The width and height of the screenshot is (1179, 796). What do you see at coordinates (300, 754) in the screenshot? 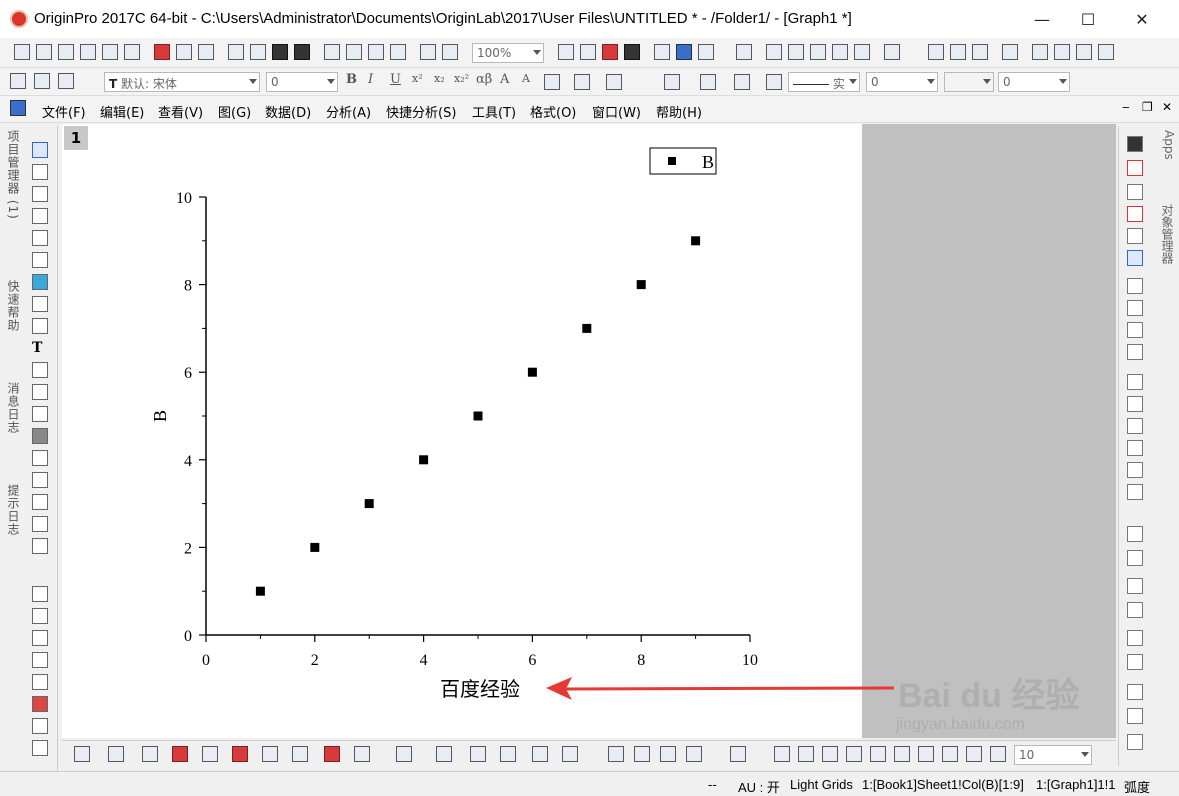
I see `pie-plot-icon` at bounding box center [300, 754].